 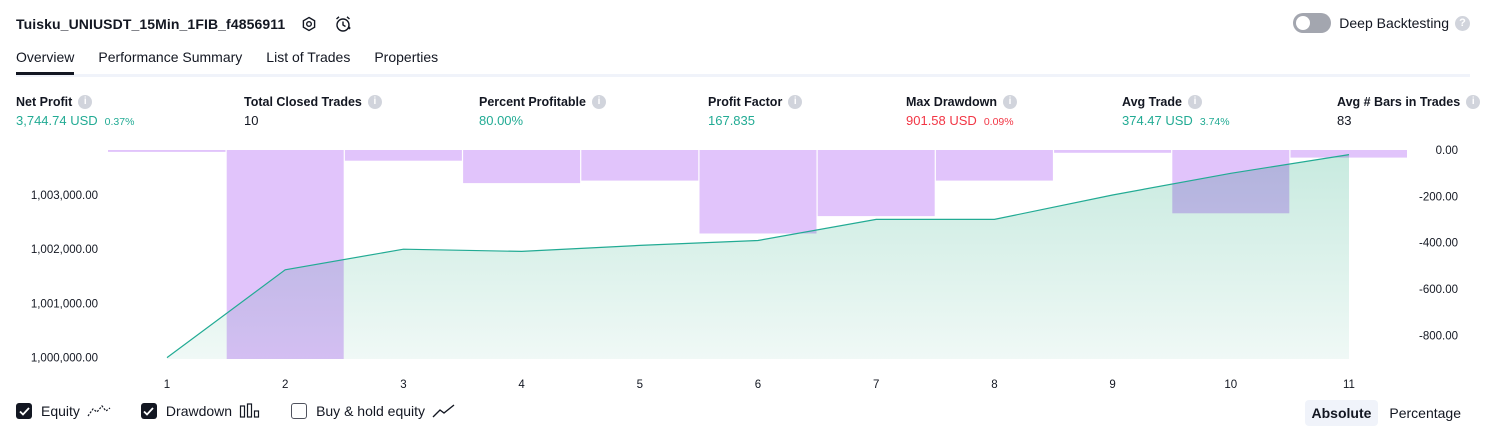 I want to click on metric-value: 167.835, so click(x=731, y=120).